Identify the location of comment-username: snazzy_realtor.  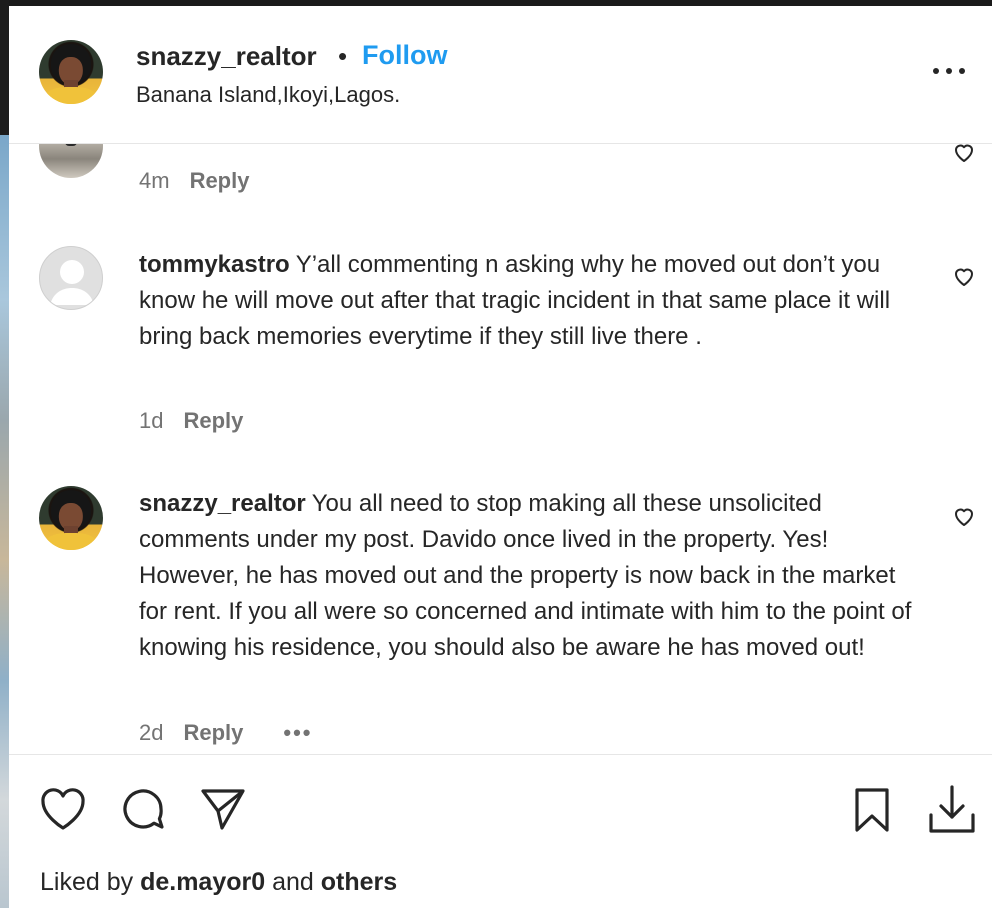
(222, 503).